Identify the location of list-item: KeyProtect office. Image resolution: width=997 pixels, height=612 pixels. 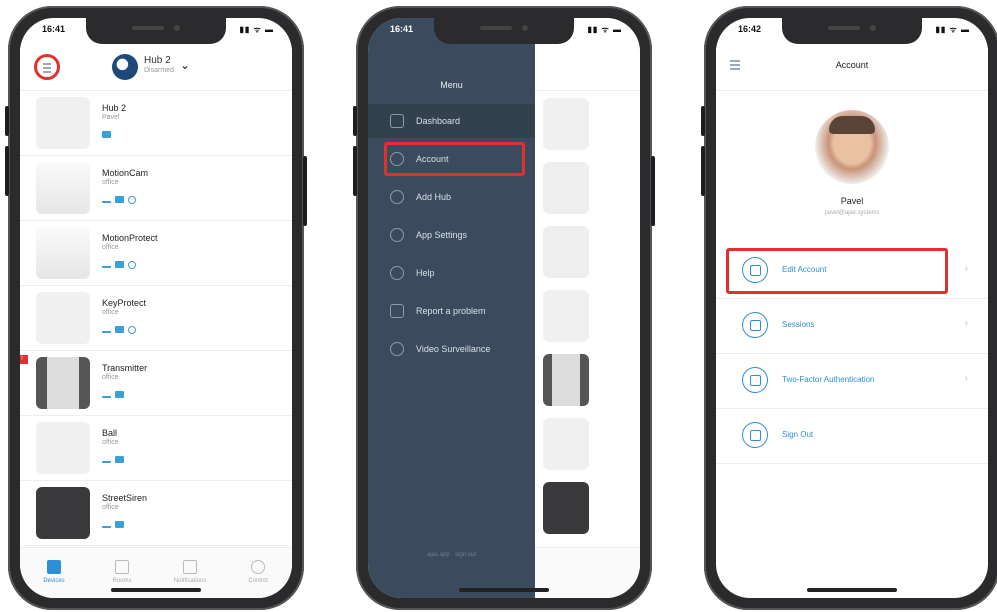
(156, 318).